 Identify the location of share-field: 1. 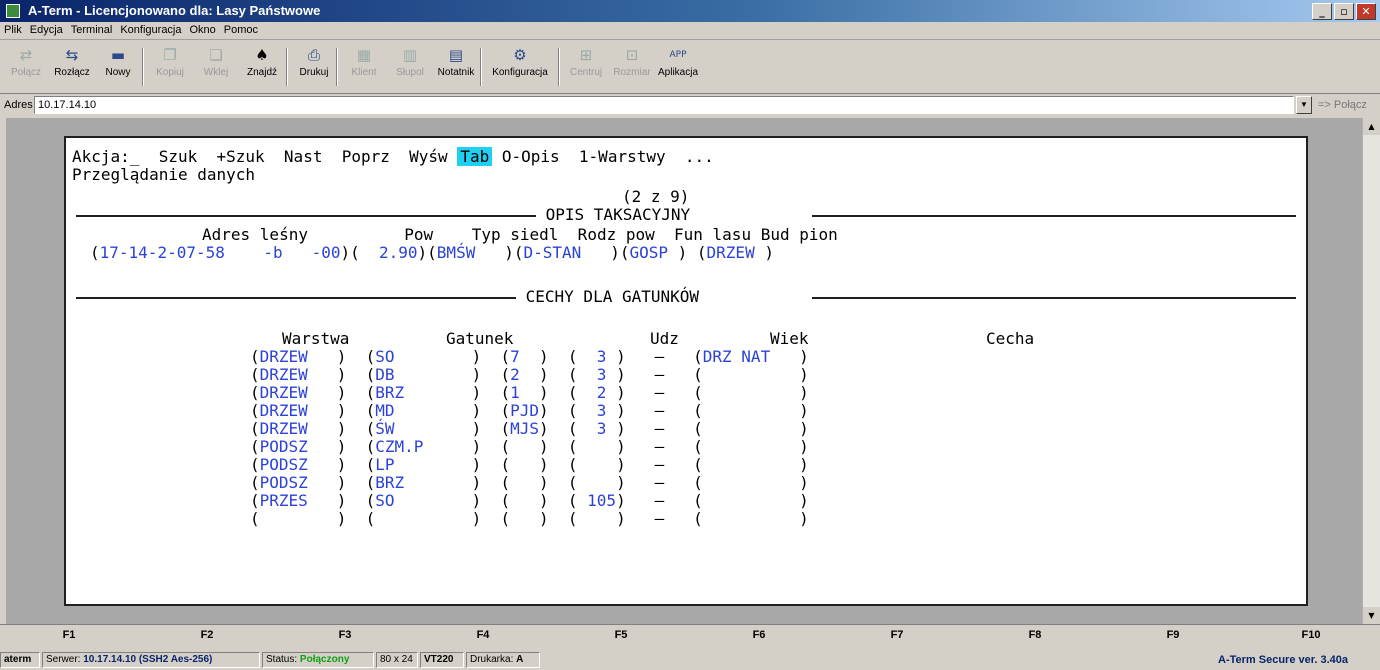
(524, 392).